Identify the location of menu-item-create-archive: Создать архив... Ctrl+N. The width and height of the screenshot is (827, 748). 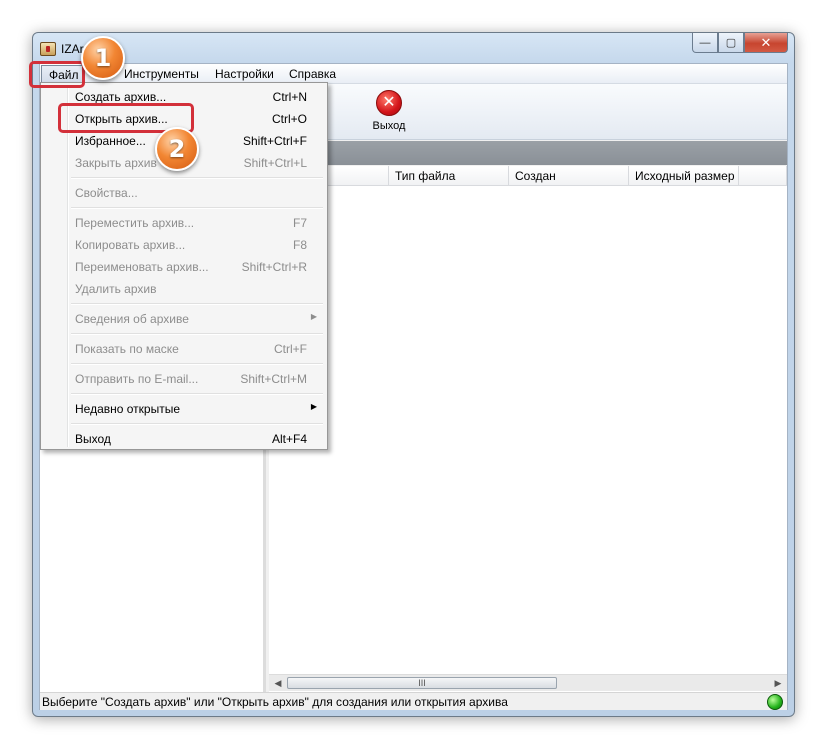
(184, 97).